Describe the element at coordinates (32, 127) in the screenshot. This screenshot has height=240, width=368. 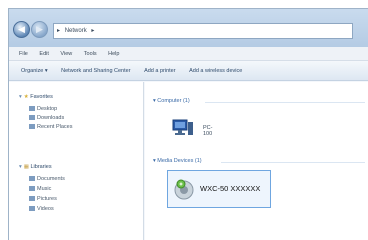
I see `recent-places-icon` at that location.